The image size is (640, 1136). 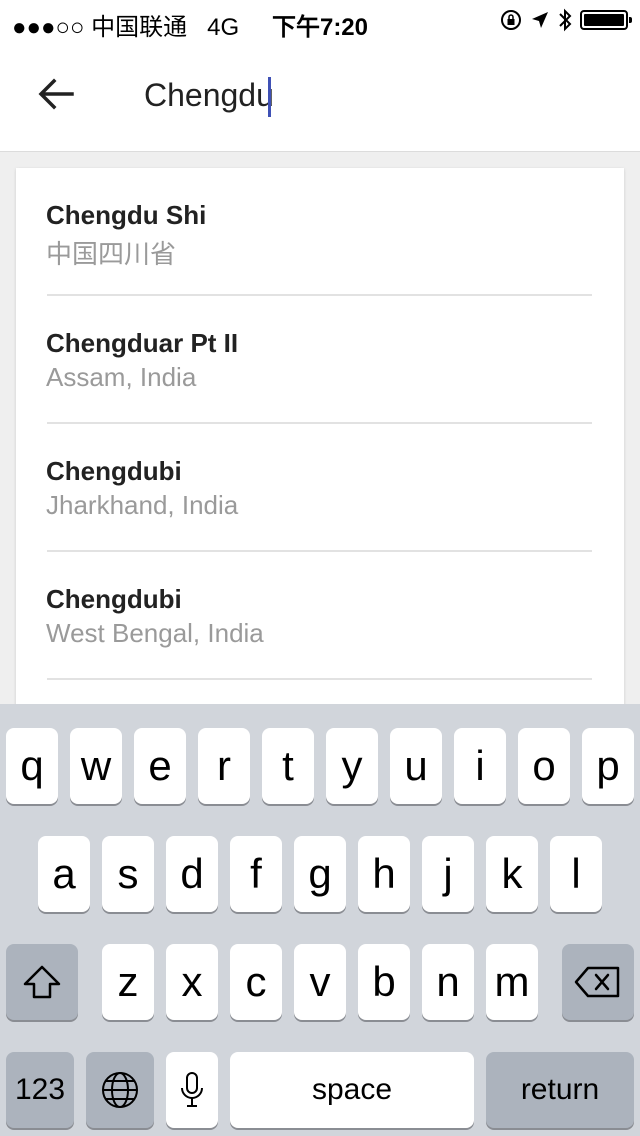 What do you see at coordinates (320, 488) in the screenshot?
I see `list-item: Chengdubi Jharkhand, India` at bounding box center [320, 488].